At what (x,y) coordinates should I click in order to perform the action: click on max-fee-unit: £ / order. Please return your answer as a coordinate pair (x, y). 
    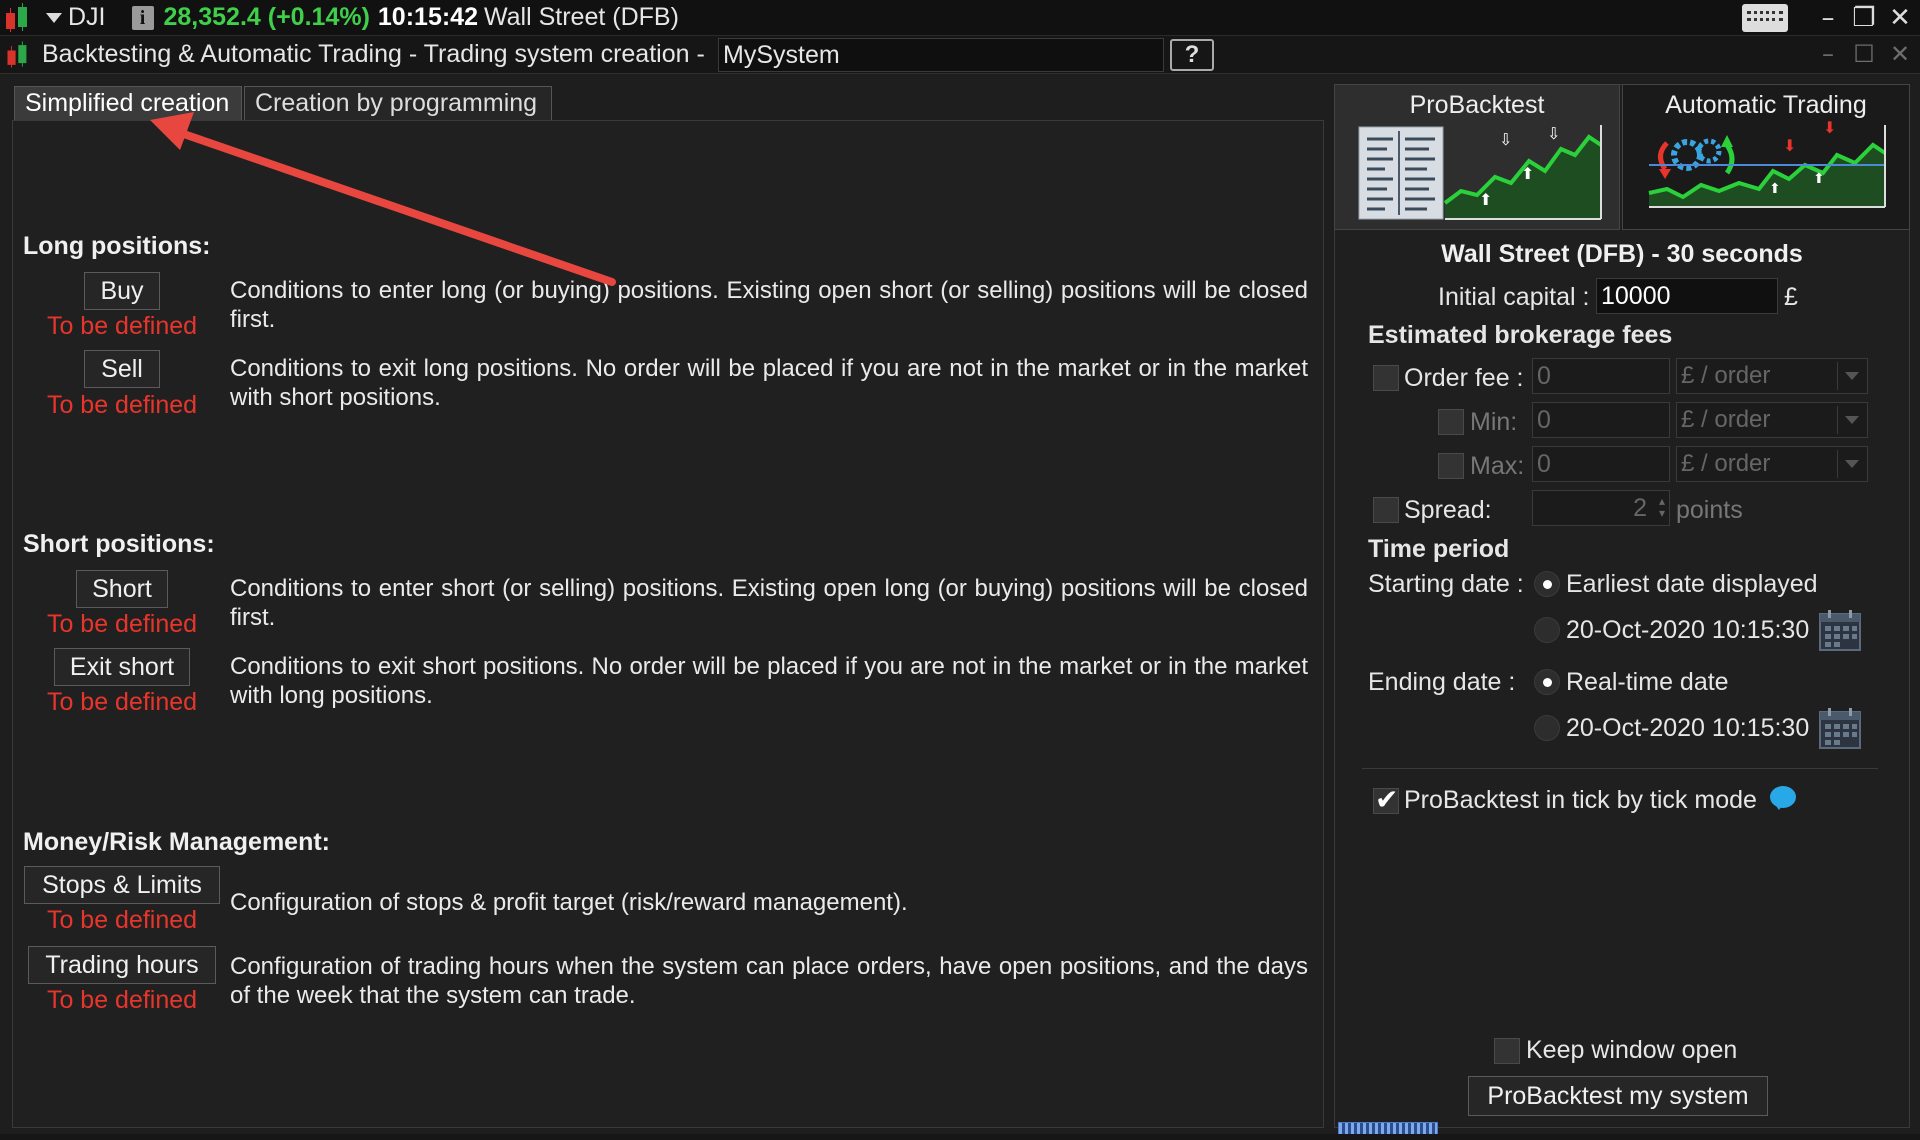
    Looking at the image, I should click on (1726, 463).